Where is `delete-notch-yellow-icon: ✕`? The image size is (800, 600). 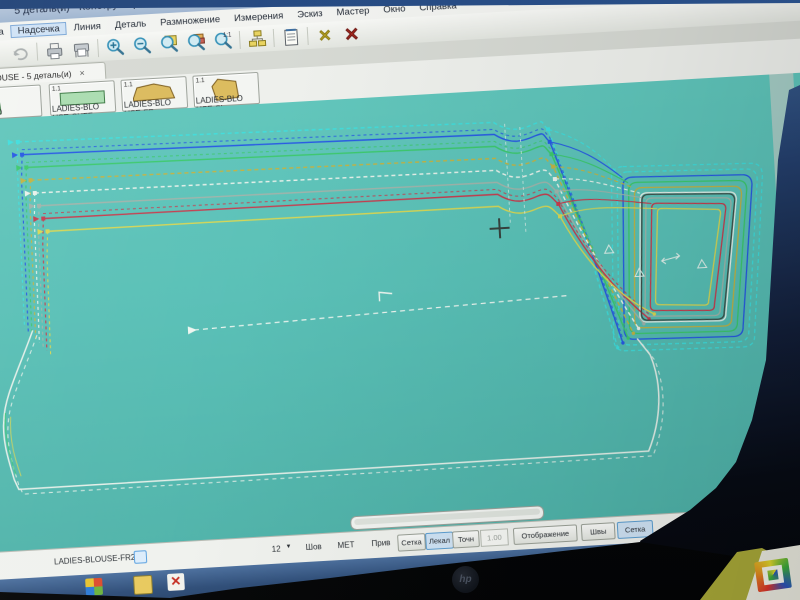
delete-notch-yellow-icon: ✕ is located at coordinates (325, 35).